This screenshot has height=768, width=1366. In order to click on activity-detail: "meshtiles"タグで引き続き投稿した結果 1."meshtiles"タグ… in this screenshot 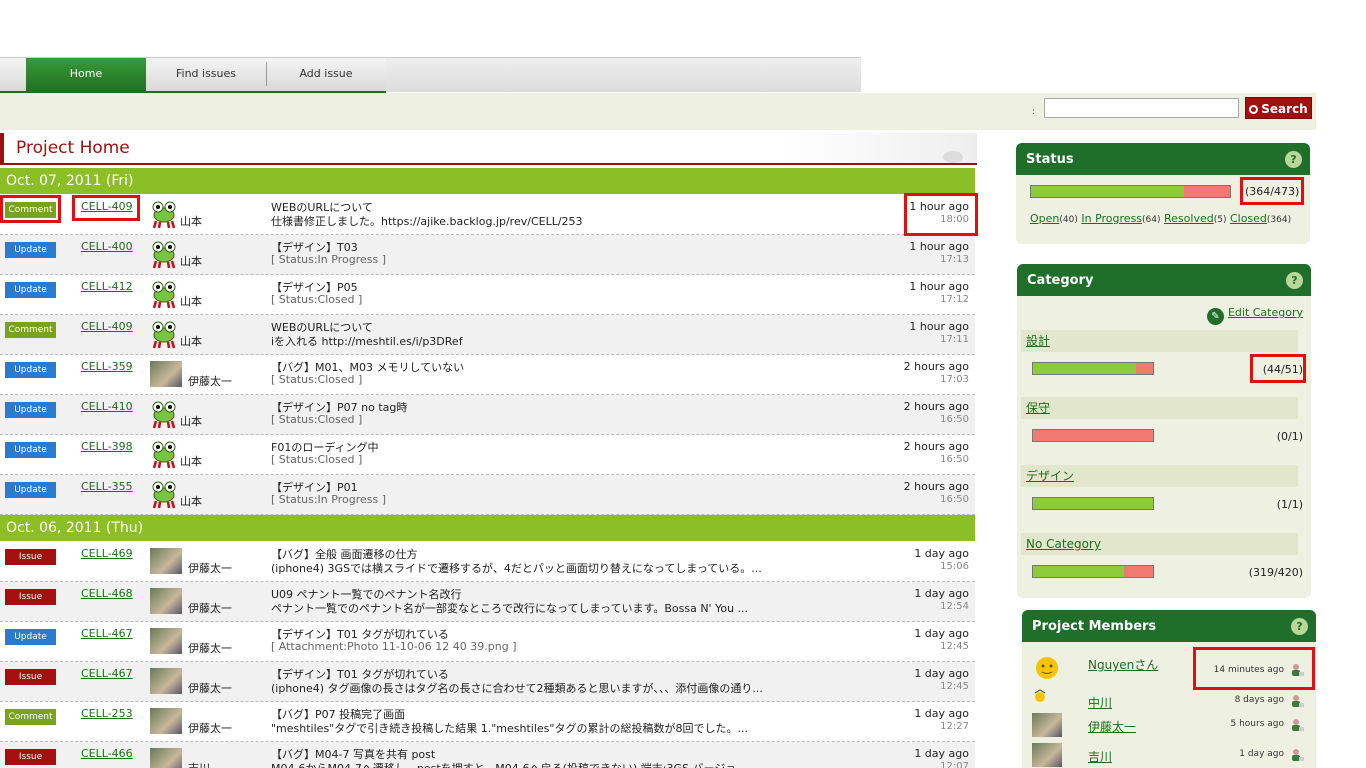, I will do `click(509, 728)`.